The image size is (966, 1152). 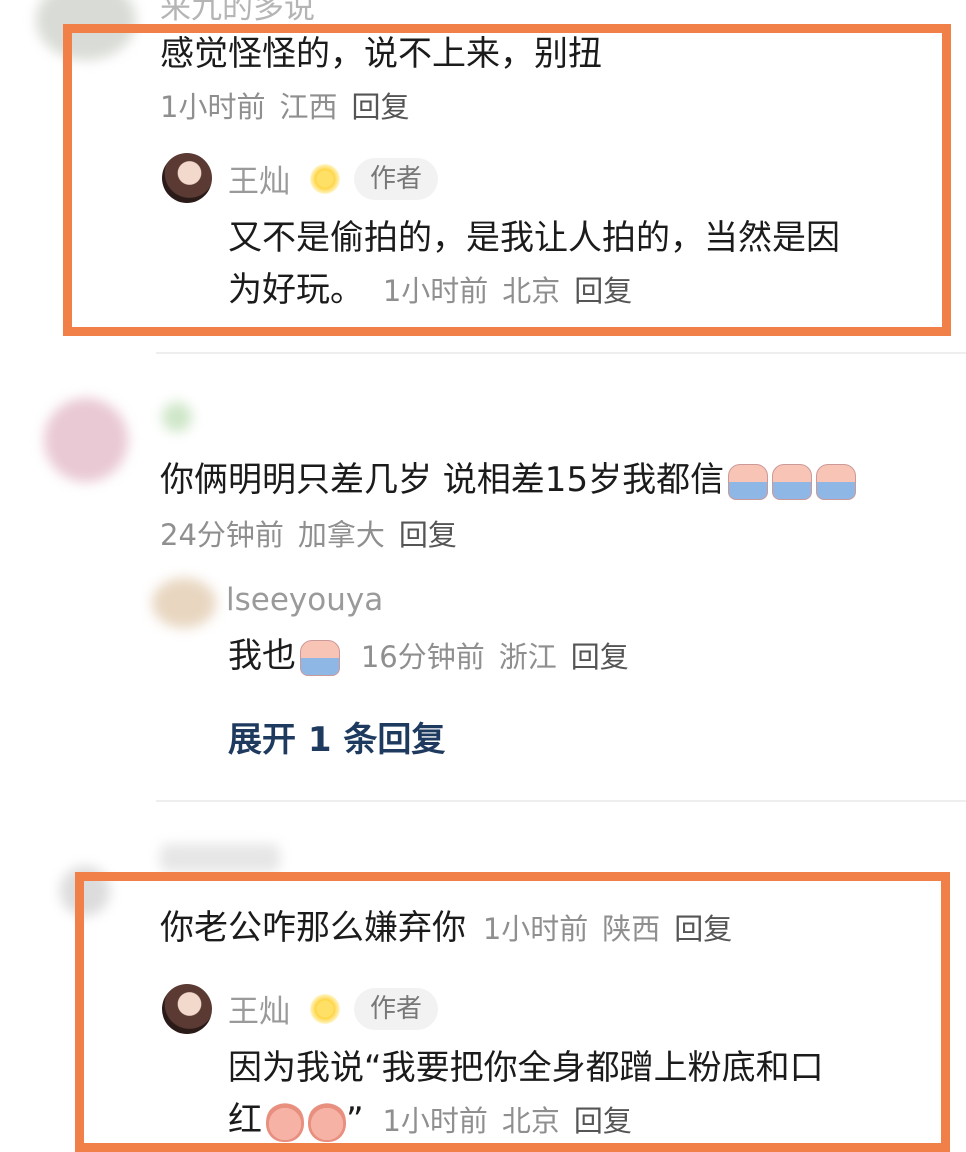 I want to click on author-reply-text-end: 为好玩。, so click(x=296, y=290).